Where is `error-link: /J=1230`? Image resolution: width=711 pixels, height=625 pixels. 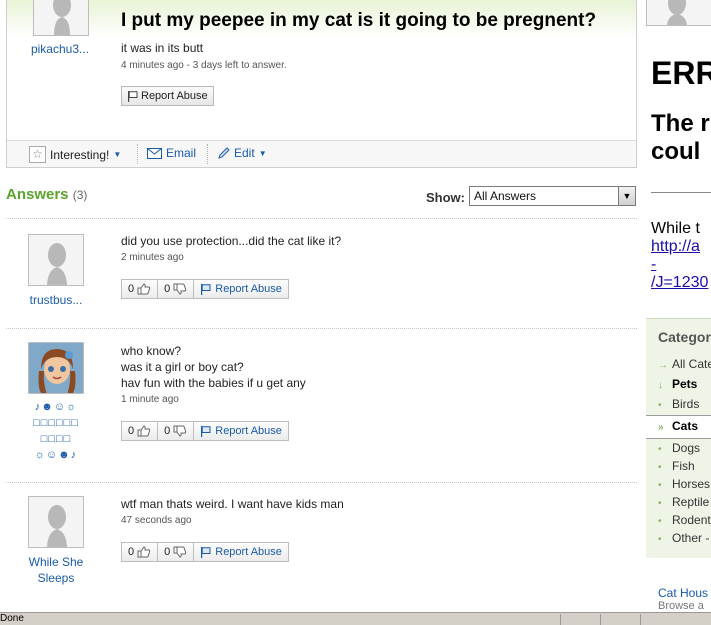
error-link: /J=1230 is located at coordinates (679, 283).